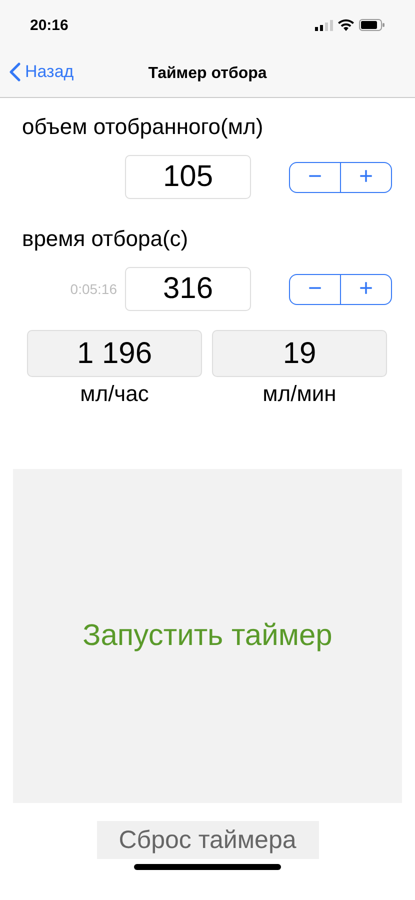 This screenshot has height=900, width=415. What do you see at coordinates (299, 353) in the screenshot?
I see `result-value: 19` at bounding box center [299, 353].